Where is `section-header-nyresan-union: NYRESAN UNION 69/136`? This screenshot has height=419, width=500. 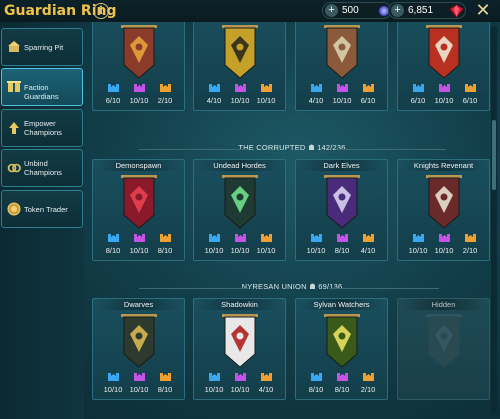 section-header-nyresan-union: NYRESAN UNION 69/136 is located at coordinates (292, 287).